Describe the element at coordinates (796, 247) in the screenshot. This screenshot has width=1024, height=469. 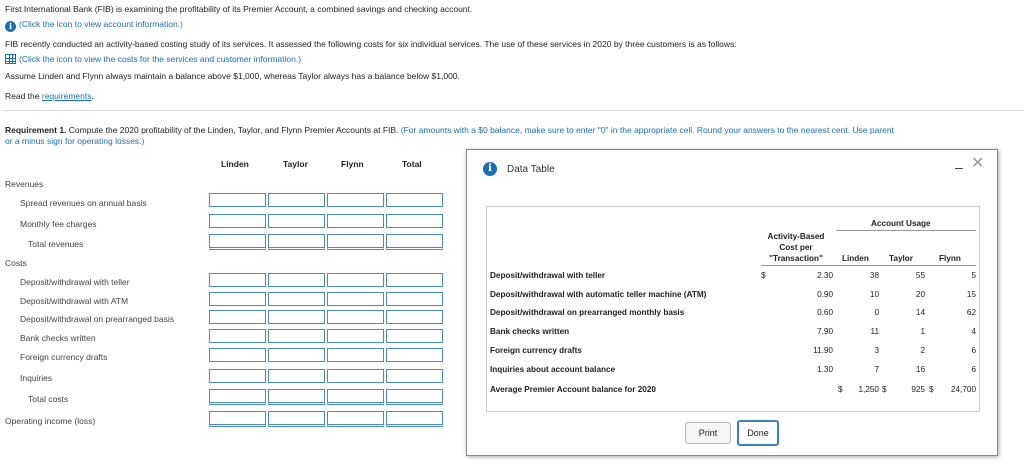
I see `abc-header-2: Cost per` at that location.